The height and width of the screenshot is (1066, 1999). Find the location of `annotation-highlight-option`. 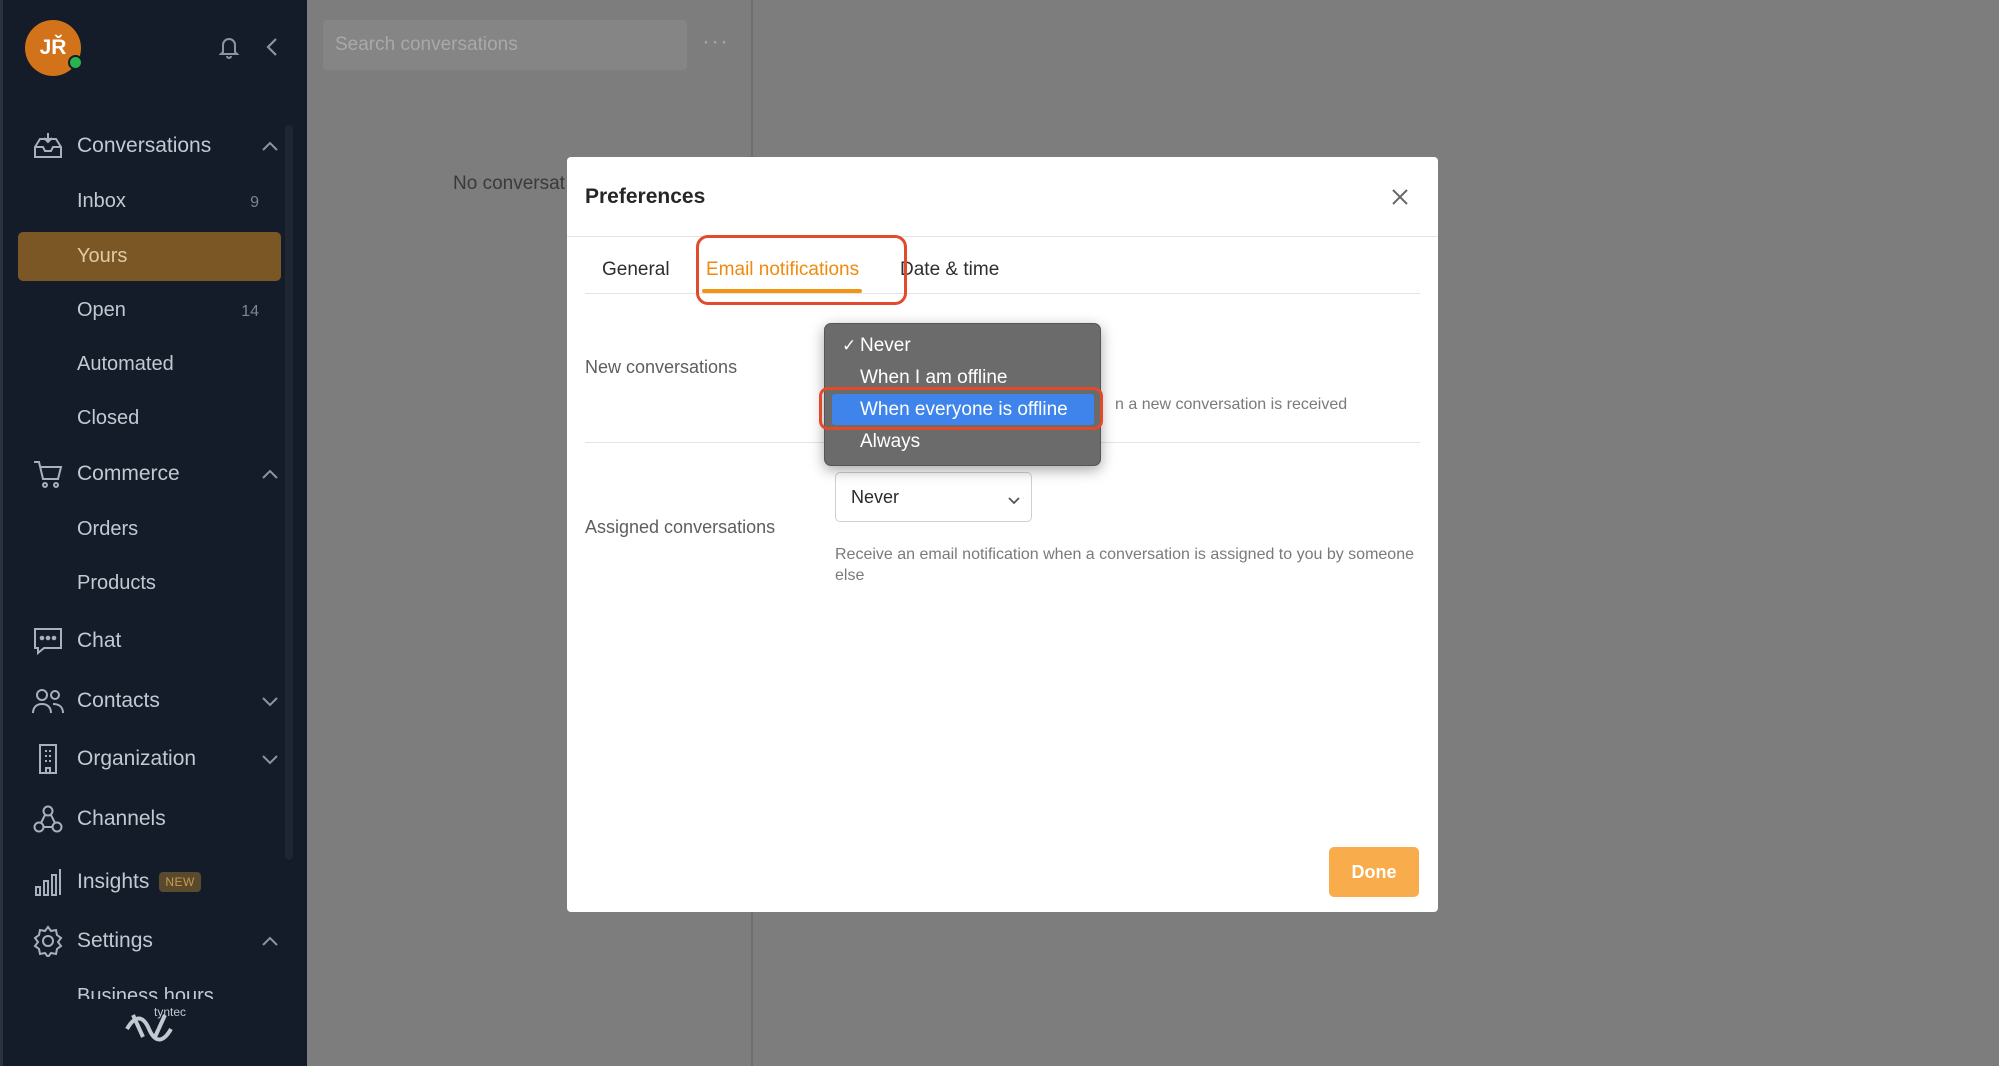

annotation-highlight-option is located at coordinates (961, 408).